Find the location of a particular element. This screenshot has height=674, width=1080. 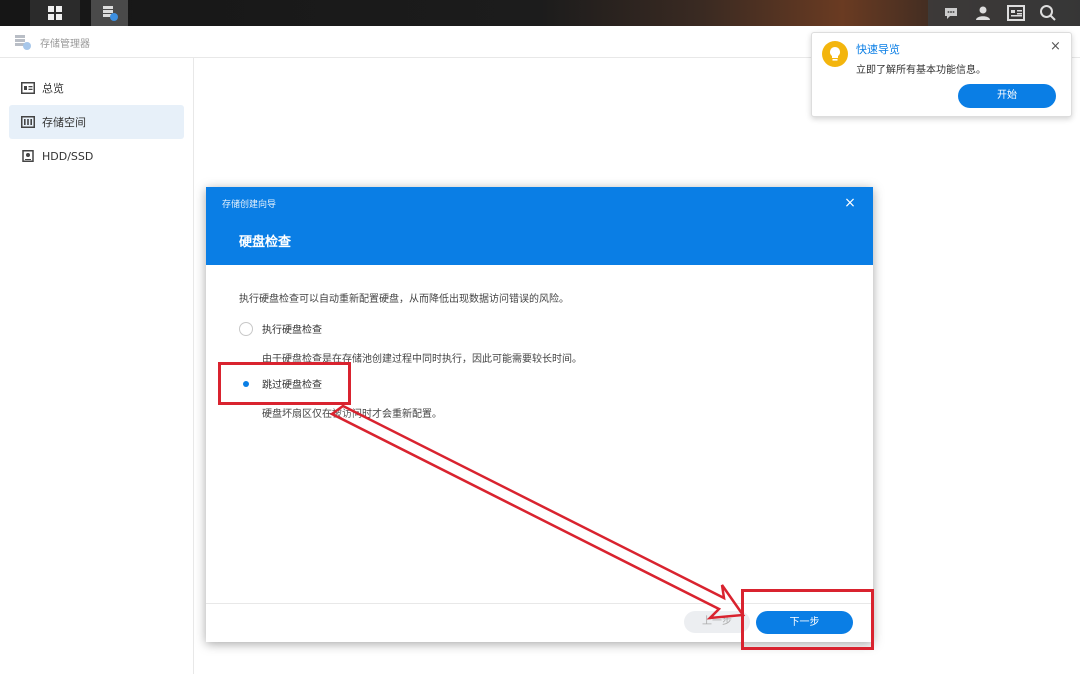

widget-icon is located at coordinates (1016, 13).